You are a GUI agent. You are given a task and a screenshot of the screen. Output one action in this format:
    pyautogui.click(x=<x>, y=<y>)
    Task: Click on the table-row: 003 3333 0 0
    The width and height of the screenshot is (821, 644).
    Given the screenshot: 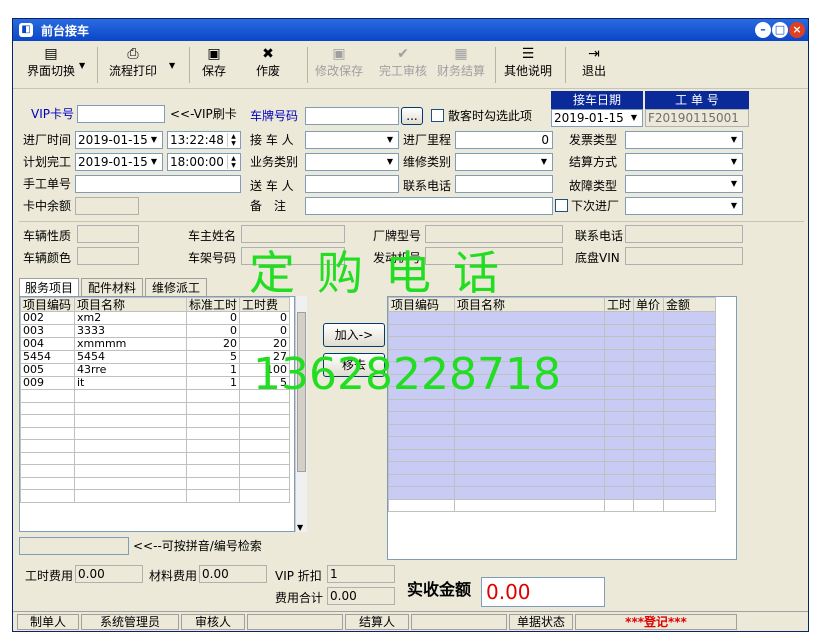 What is the action you would take?
    pyautogui.click(x=155, y=331)
    